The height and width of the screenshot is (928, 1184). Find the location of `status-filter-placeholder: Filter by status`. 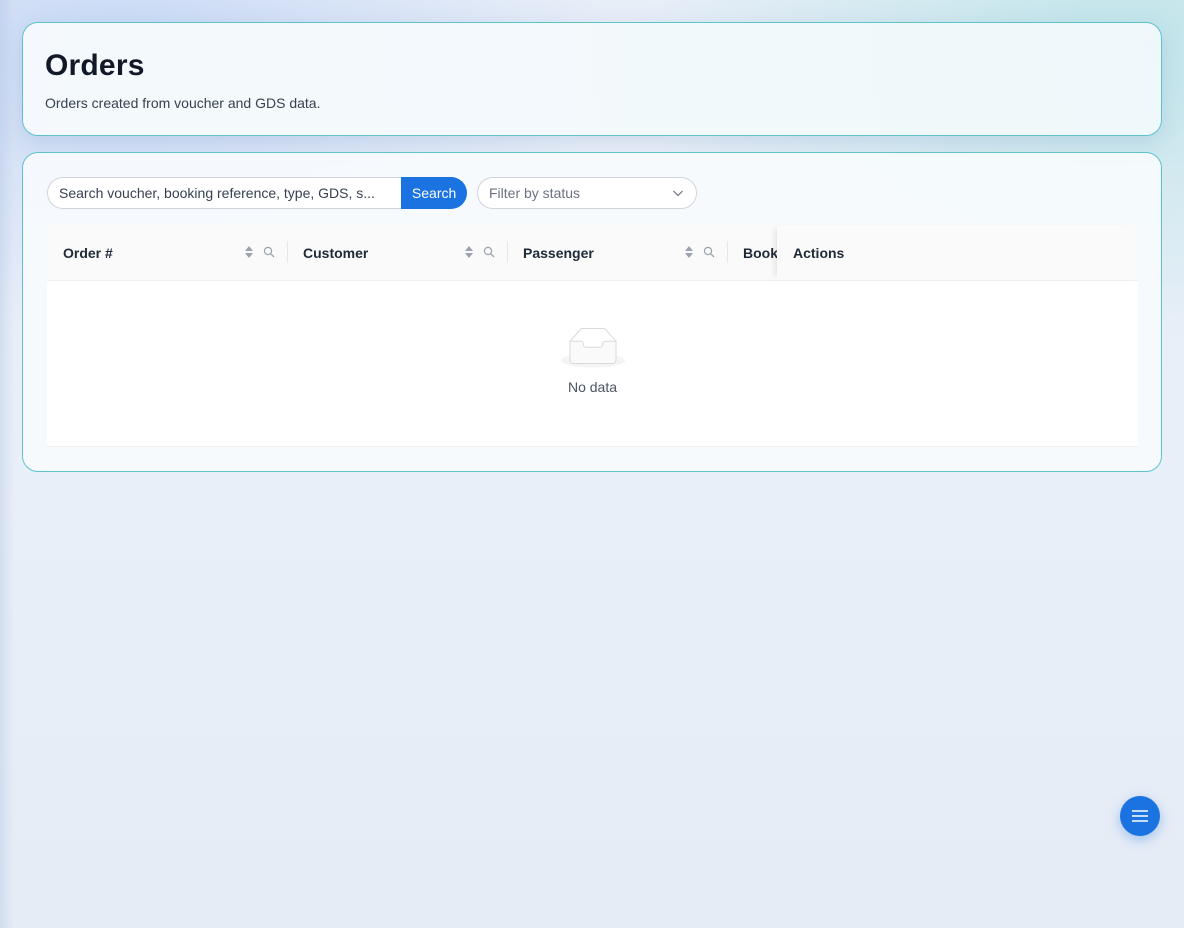

status-filter-placeholder: Filter by status is located at coordinates (535, 193).